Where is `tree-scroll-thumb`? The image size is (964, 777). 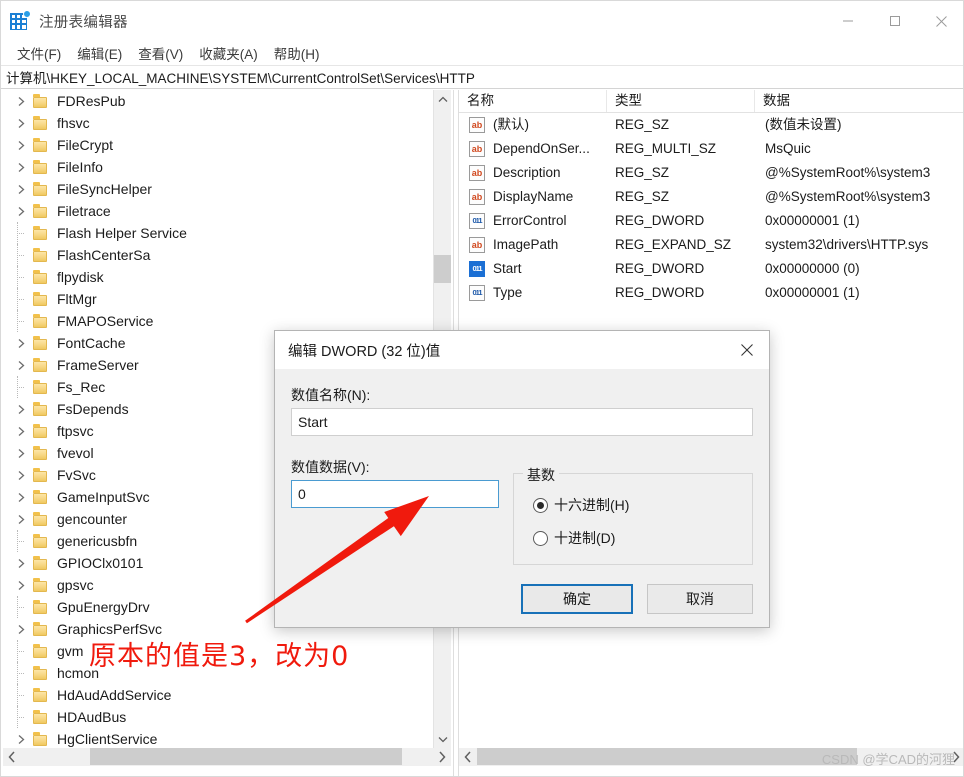
tree-scroll-thumb is located at coordinates (442, 269).